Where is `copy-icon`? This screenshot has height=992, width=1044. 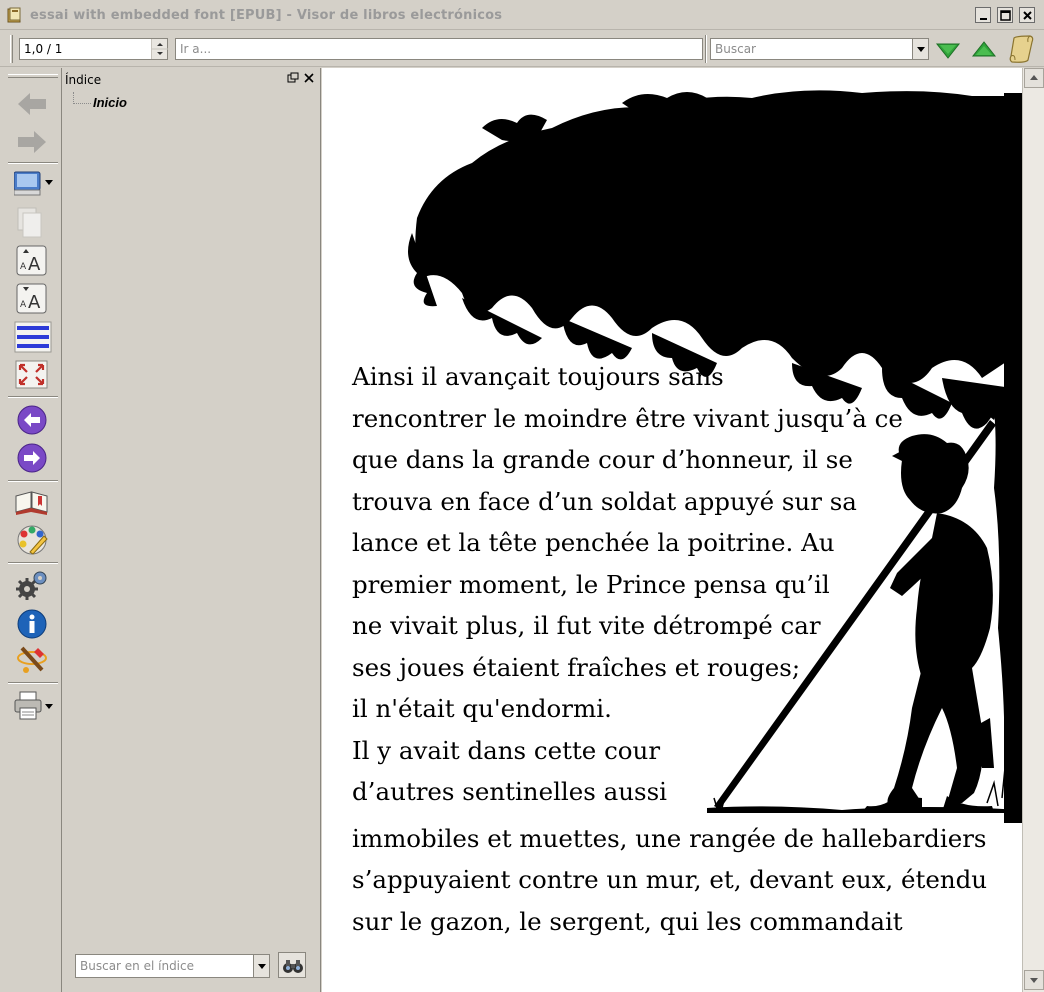
copy-icon is located at coordinates (34, 222).